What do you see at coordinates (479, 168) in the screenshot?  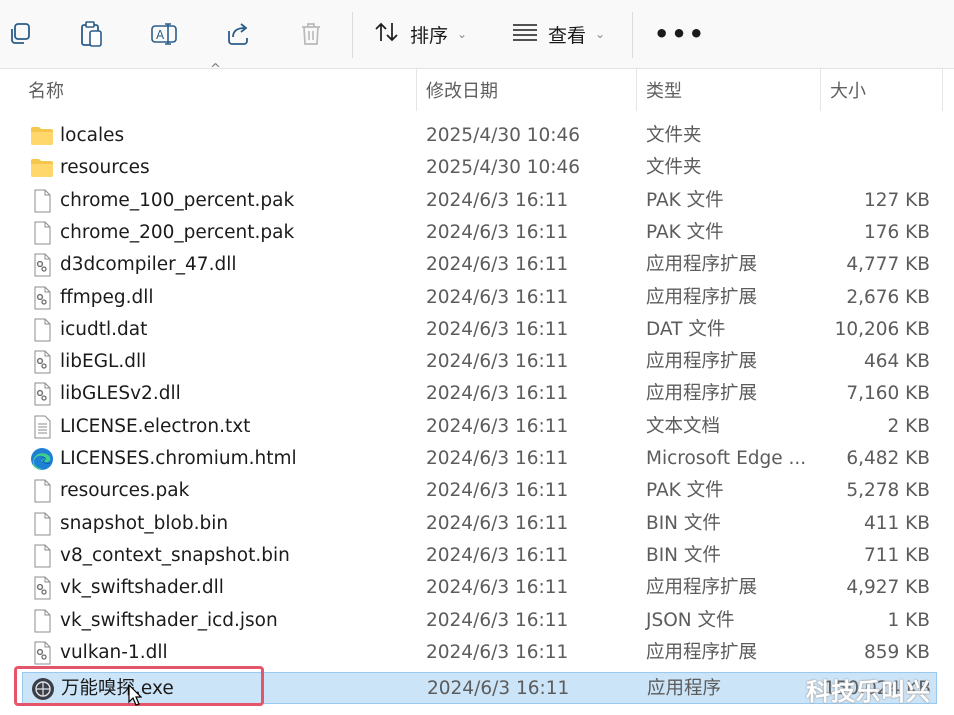 I see `file-row: resources 2025/4/30 10:46 文件夹` at bounding box center [479, 168].